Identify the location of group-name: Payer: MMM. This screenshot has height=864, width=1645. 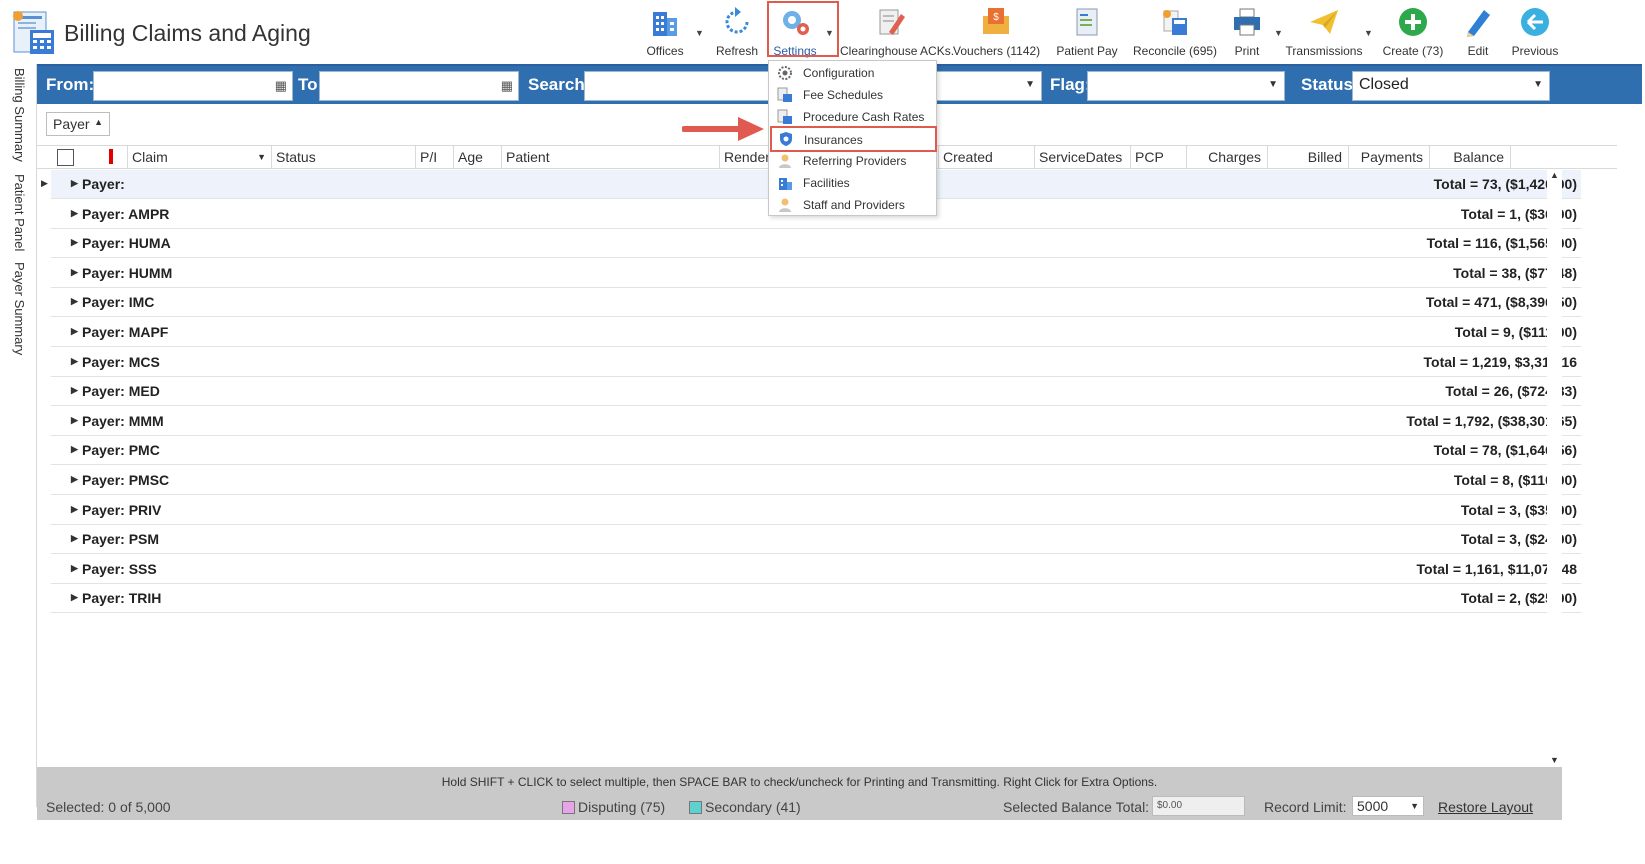
(123, 420).